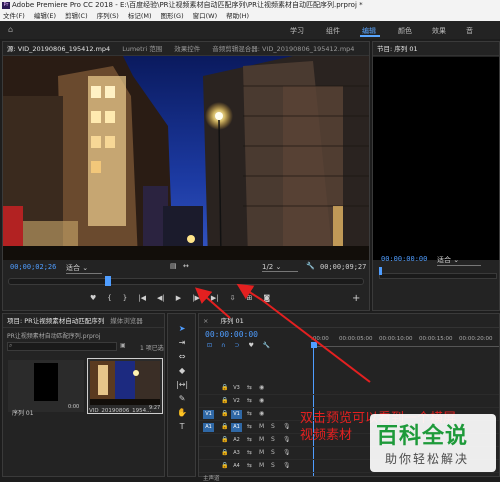 The width and height of the screenshot is (500, 482). What do you see at coordinates (205, 16) in the screenshot?
I see `menu-window: 窗口(W)` at bounding box center [205, 16].